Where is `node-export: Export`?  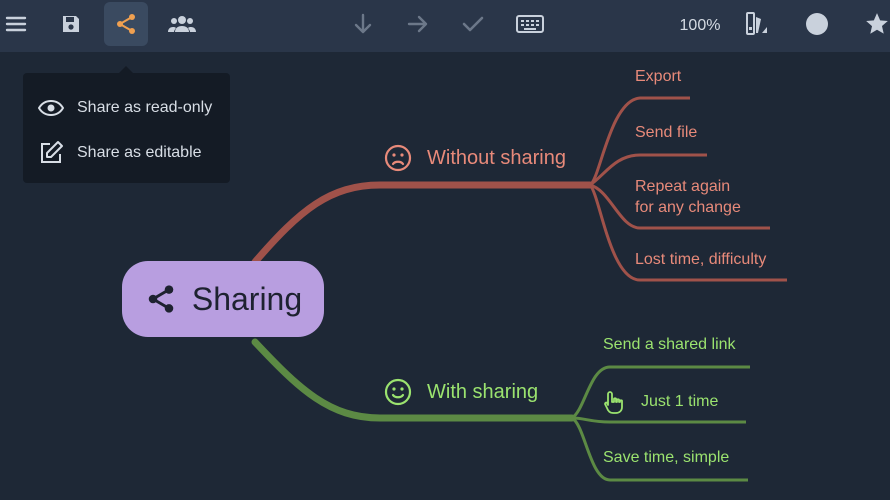
node-export: Export is located at coordinates (658, 77).